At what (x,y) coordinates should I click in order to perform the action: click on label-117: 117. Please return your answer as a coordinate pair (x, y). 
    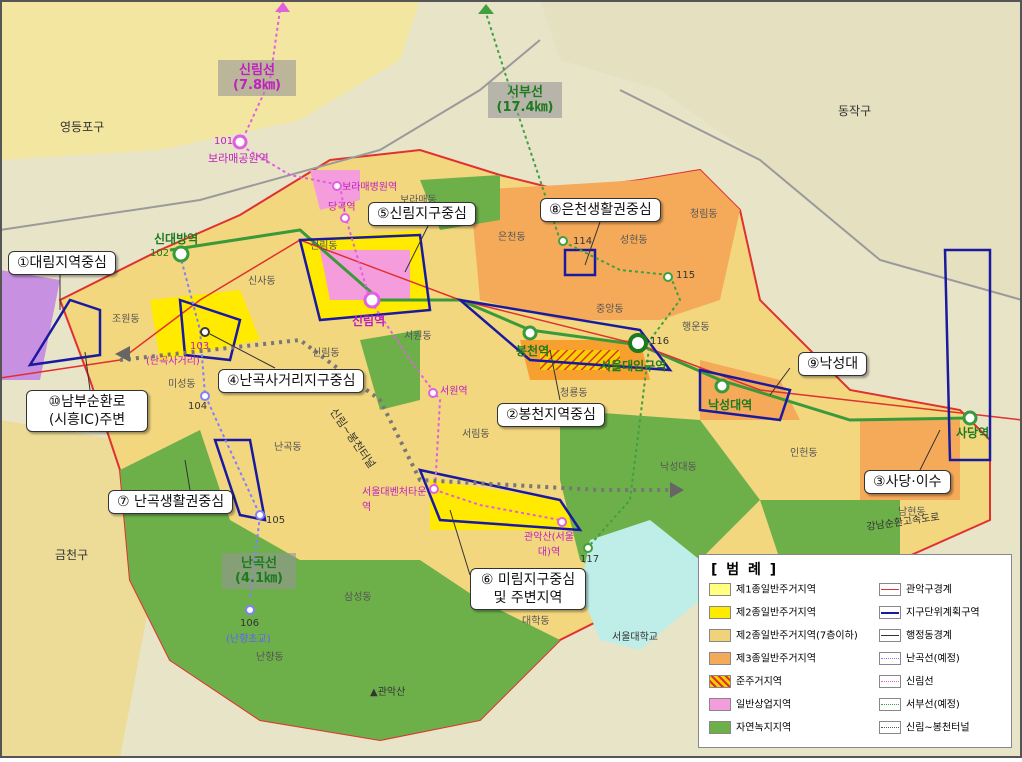
    Looking at the image, I should click on (590, 559).